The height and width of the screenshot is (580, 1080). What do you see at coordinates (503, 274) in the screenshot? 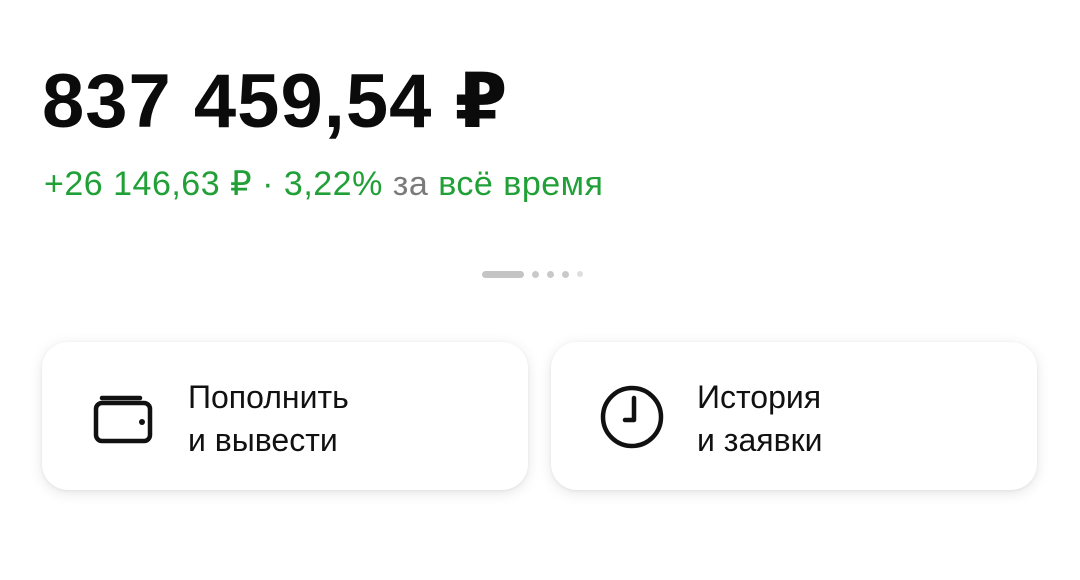
I see `page-indicator-active` at bounding box center [503, 274].